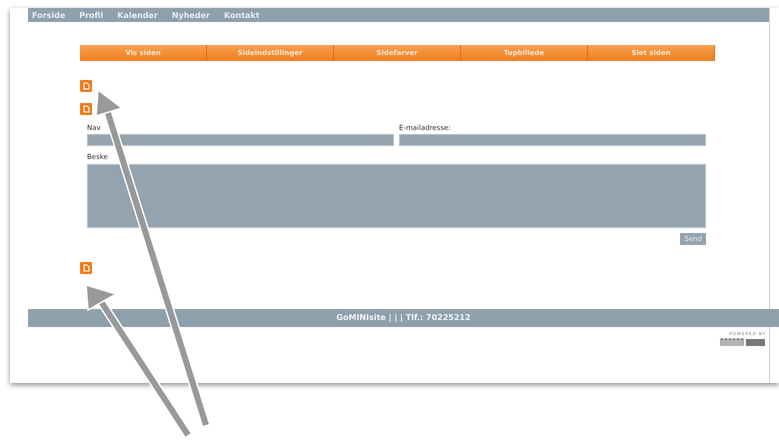 The width and height of the screenshot is (779, 440). I want to click on nav-link: Kalender, so click(137, 15).